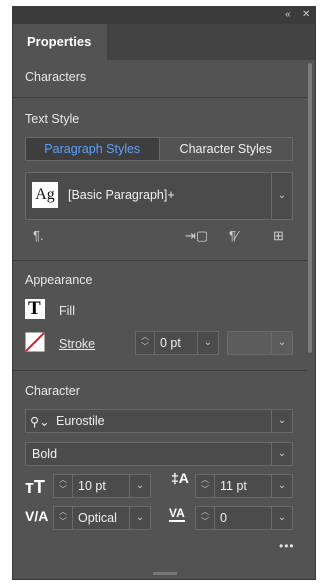 The image size is (321, 588). I want to click on scrollbar, so click(310, 208).